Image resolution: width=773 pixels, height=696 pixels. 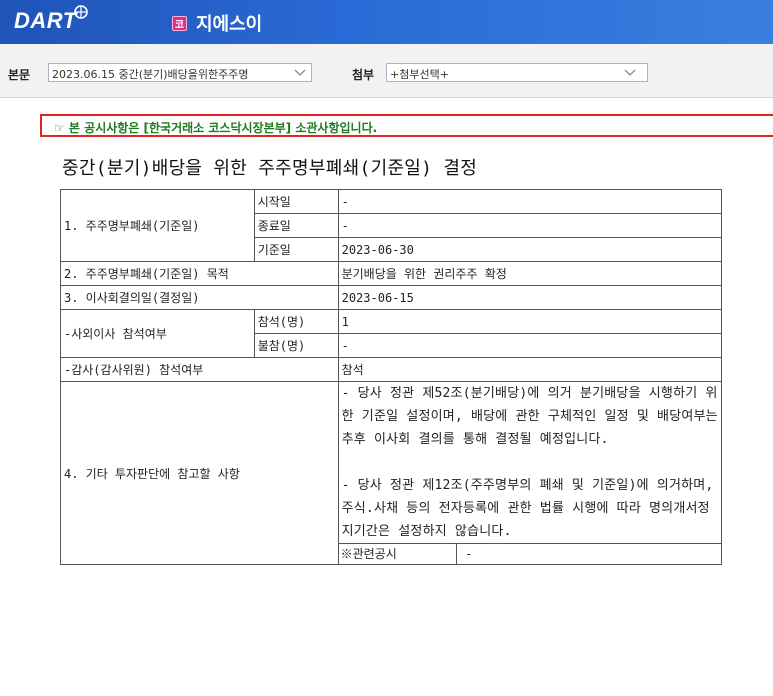 I want to click on body-label: 본문, so click(x=19, y=75).